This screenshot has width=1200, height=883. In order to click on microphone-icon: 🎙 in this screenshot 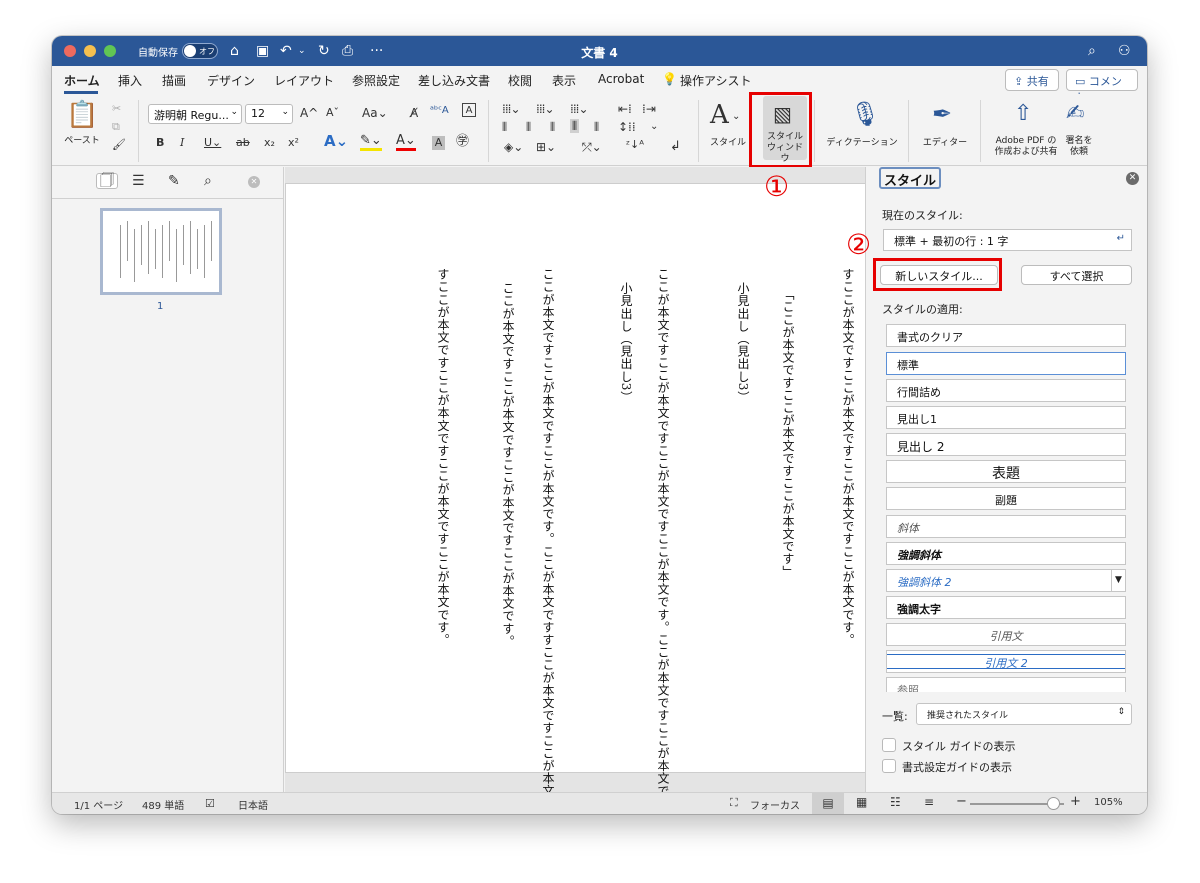, I will do `click(865, 114)`.